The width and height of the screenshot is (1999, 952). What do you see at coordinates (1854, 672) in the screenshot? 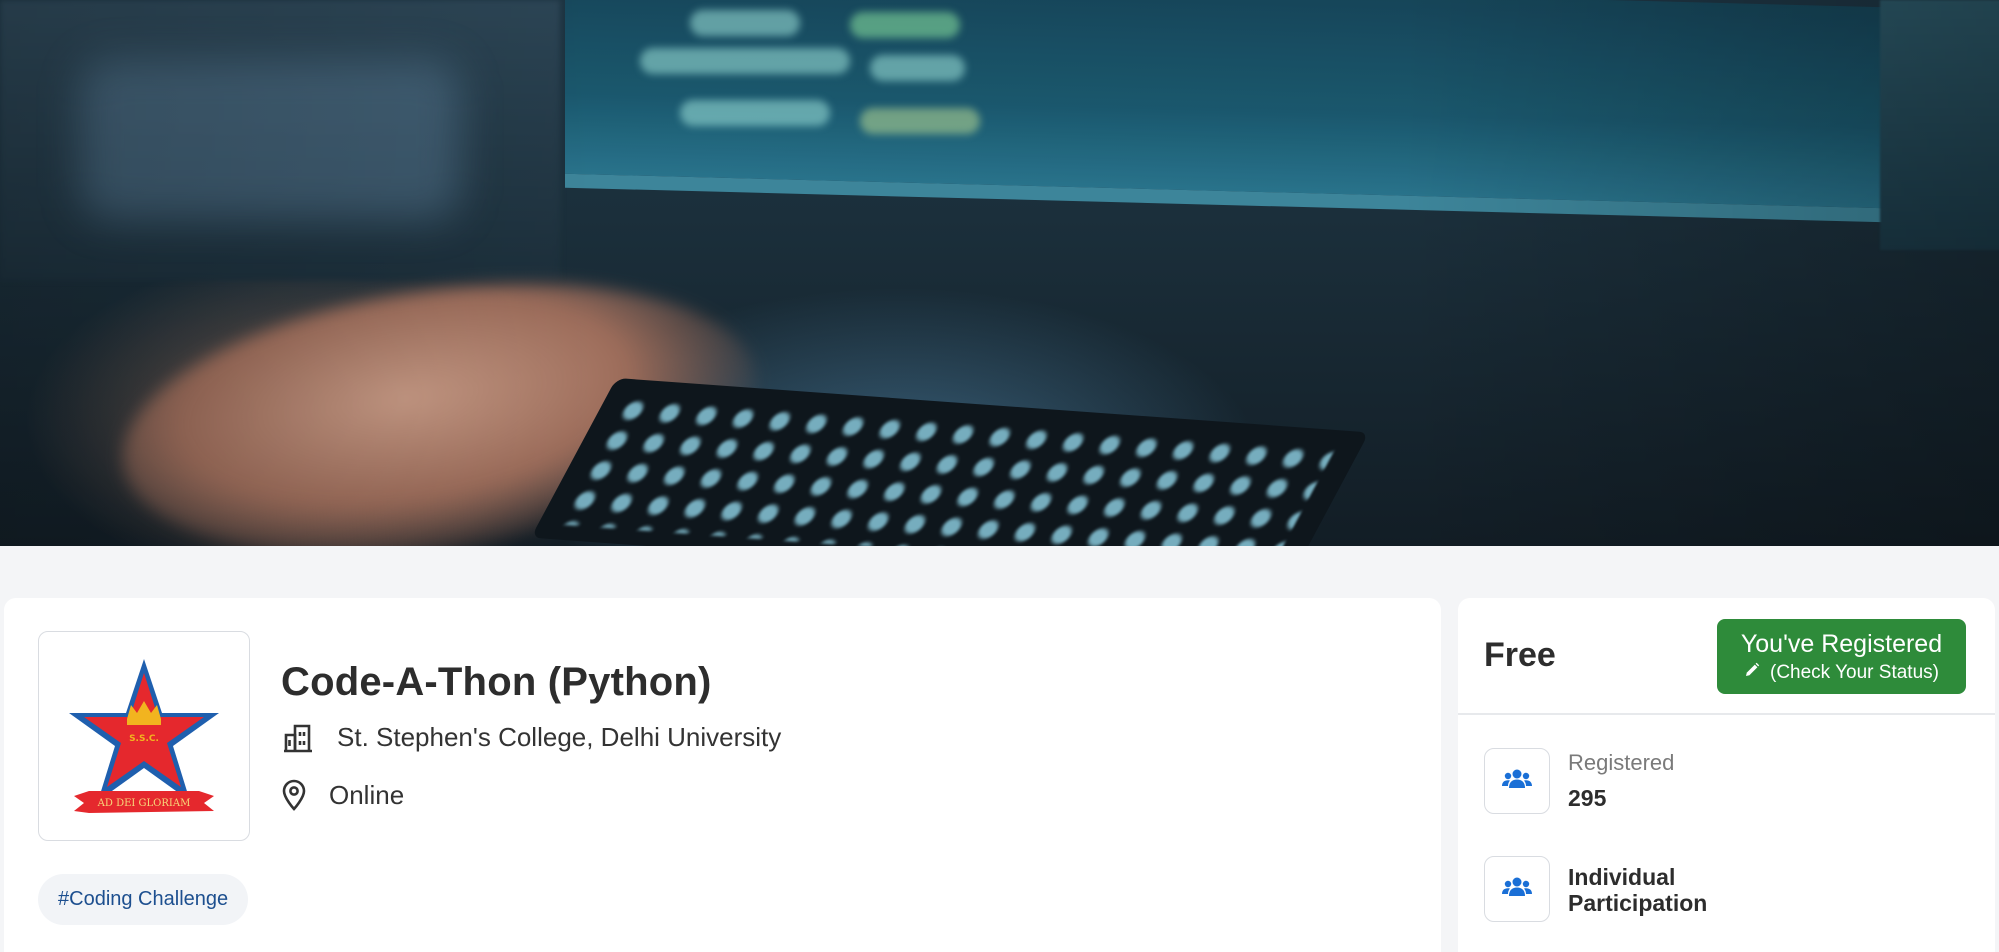
I see `register-button-sublabel: (Check Your Status)` at bounding box center [1854, 672].